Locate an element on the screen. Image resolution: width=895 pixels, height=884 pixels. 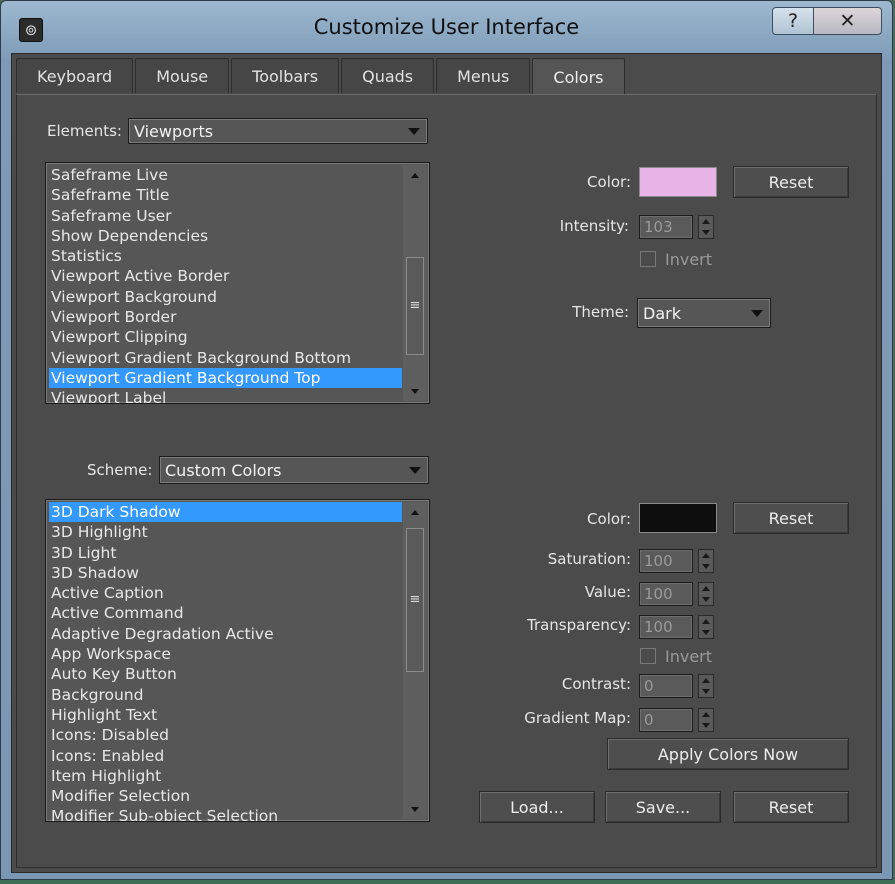
list-item: Auto Key Button is located at coordinates (225, 674).